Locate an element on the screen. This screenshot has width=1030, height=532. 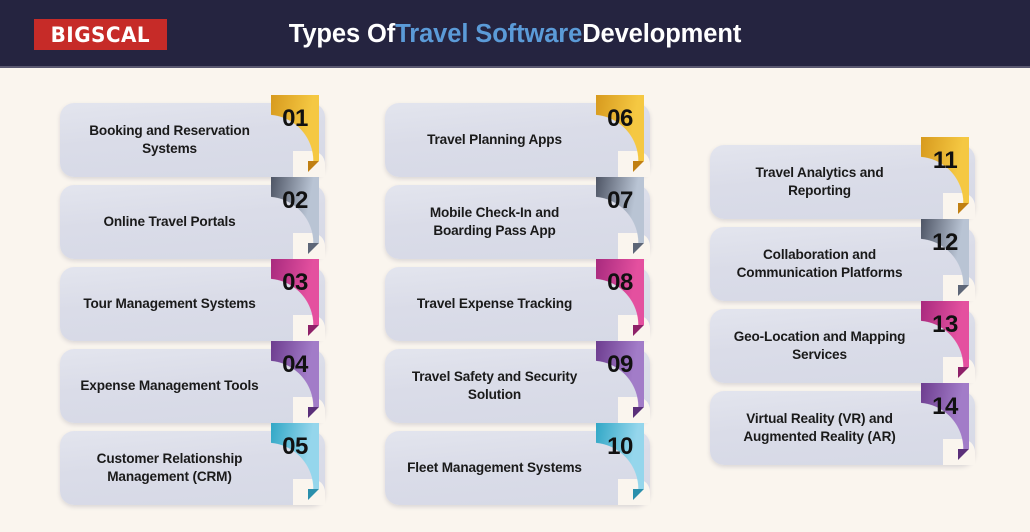
card-number: 12 is located at coordinates (945, 242).